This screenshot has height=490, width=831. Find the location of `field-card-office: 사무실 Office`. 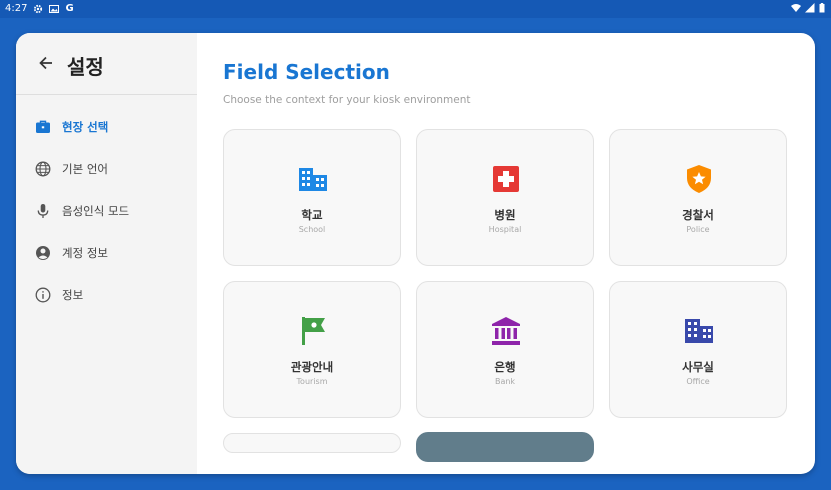

field-card-office: 사무실 Office is located at coordinates (698, 349).